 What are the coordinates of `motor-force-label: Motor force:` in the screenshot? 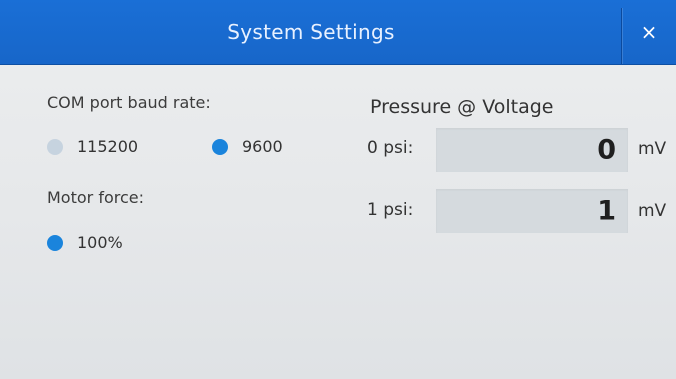 It's located at (95, 197).